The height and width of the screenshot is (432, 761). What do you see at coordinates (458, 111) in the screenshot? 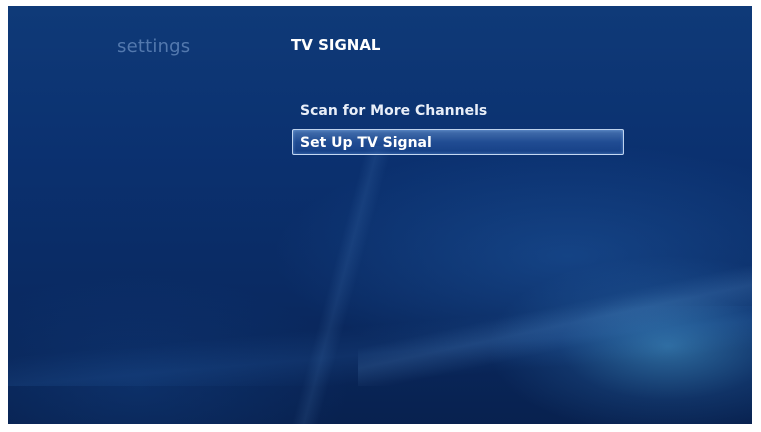
I see `menu-item-scan-channels: Scan for More Channels` at bounding box center [458, 111].